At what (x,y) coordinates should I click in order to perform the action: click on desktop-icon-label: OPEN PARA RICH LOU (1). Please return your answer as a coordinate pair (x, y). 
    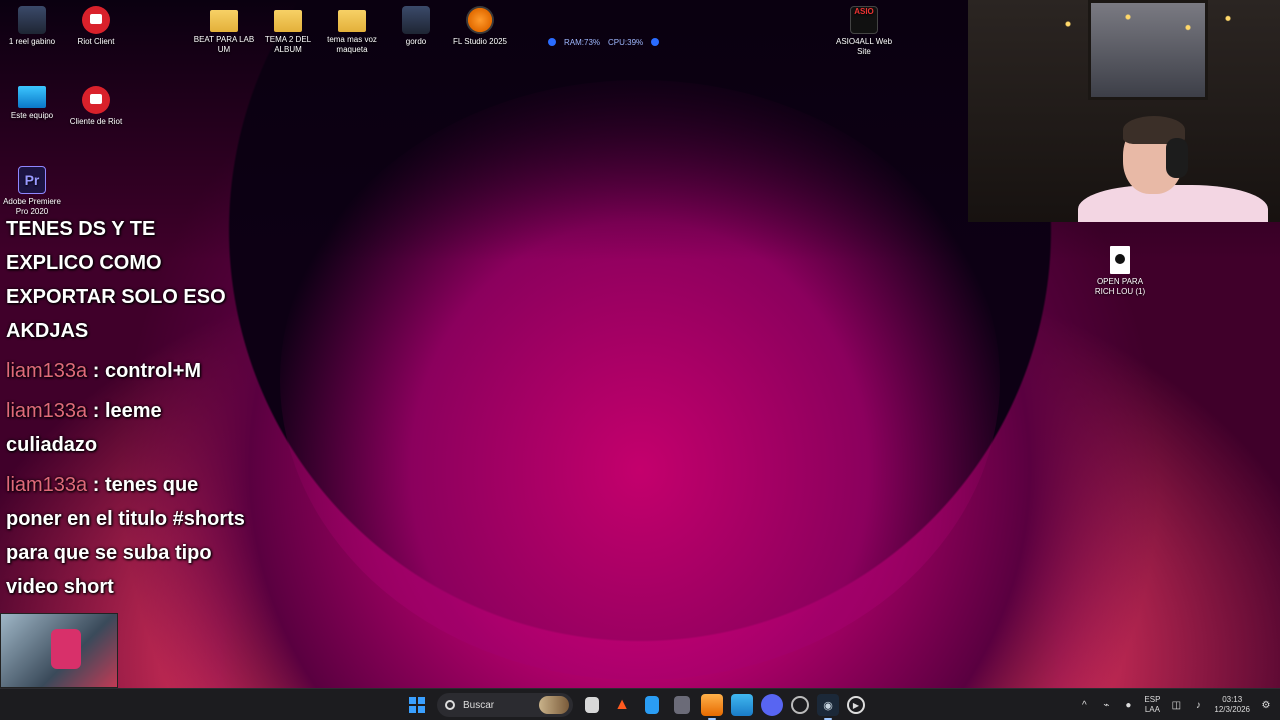
    Looking at the image, I should click on (1120, 286).